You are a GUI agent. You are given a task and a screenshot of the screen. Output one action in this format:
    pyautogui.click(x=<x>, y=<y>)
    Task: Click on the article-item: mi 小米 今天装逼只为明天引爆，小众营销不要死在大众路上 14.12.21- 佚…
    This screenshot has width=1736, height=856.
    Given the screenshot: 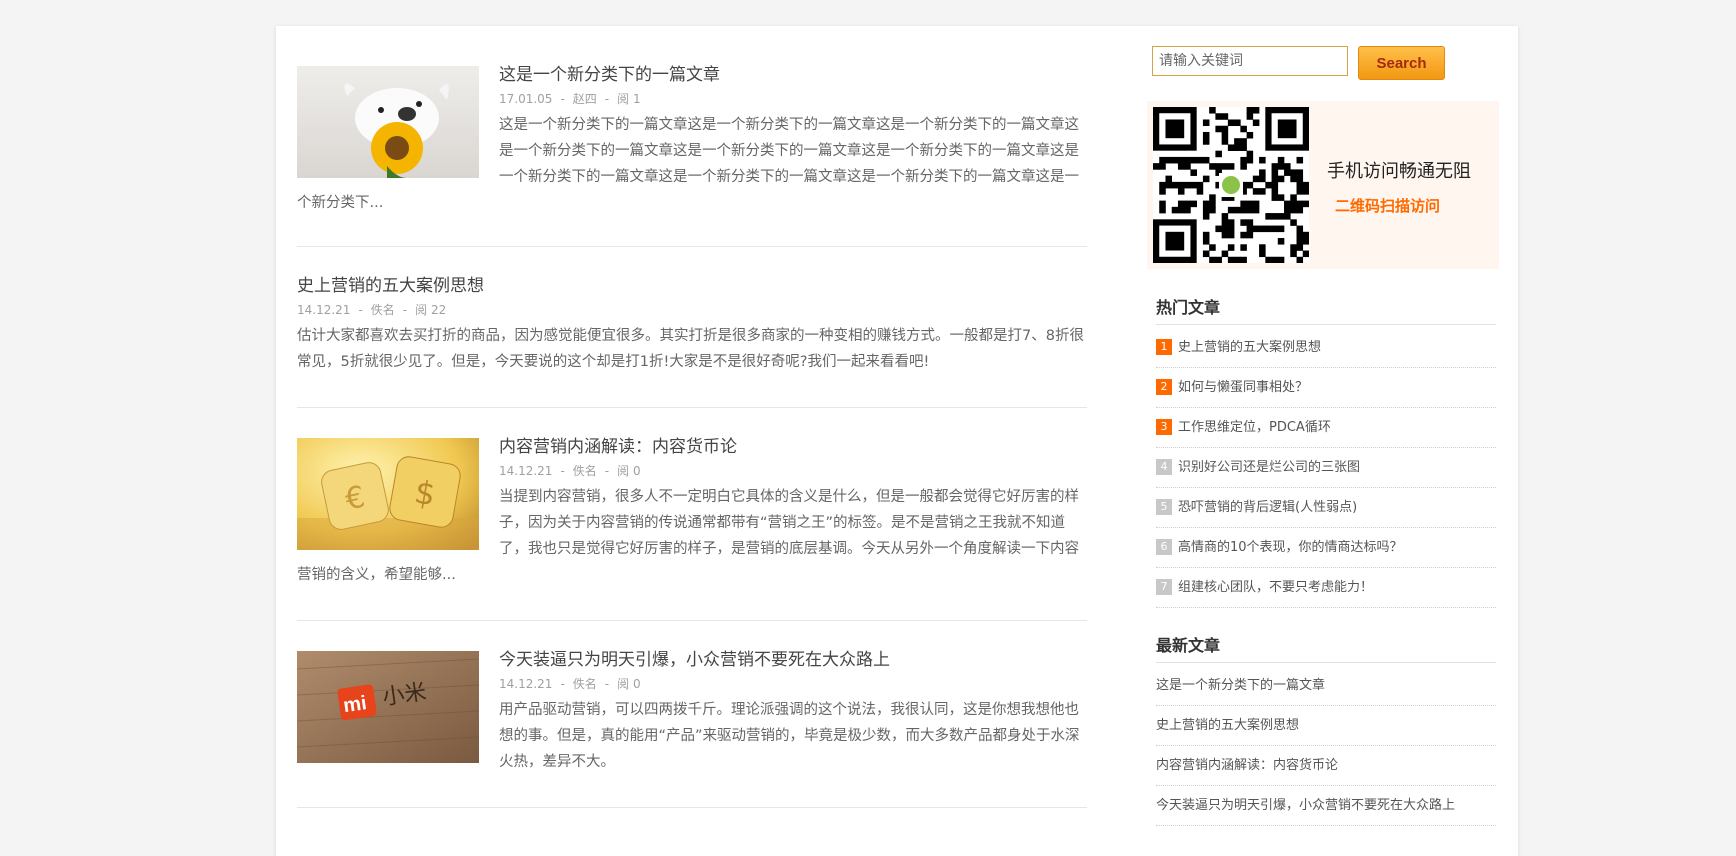 What is the action you would take?
    pyautogui.click(x=692, y=714)
    